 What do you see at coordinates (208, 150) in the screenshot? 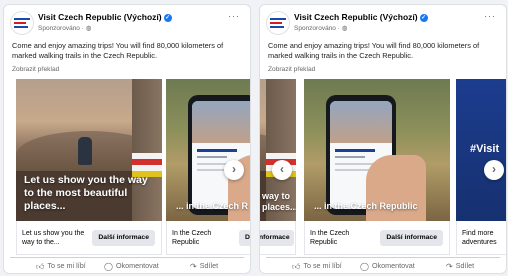
I see `card-image-phone: ... in the Czech R` at bounding box center [208, 150].